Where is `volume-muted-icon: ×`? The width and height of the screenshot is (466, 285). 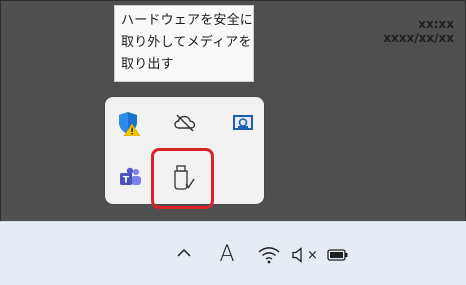
volume-muted-icon: × is located at coordinates (305, 255).